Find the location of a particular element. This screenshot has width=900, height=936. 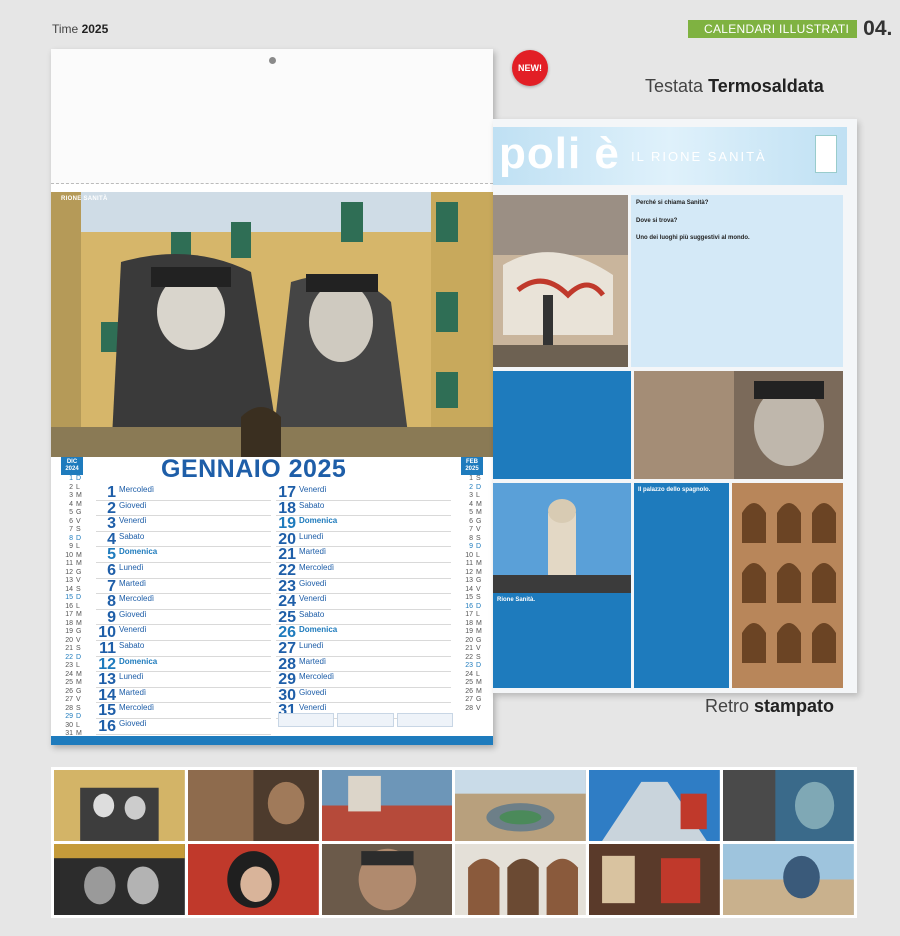

day-row: 26 Domenica is located at coordinates (363, 632).